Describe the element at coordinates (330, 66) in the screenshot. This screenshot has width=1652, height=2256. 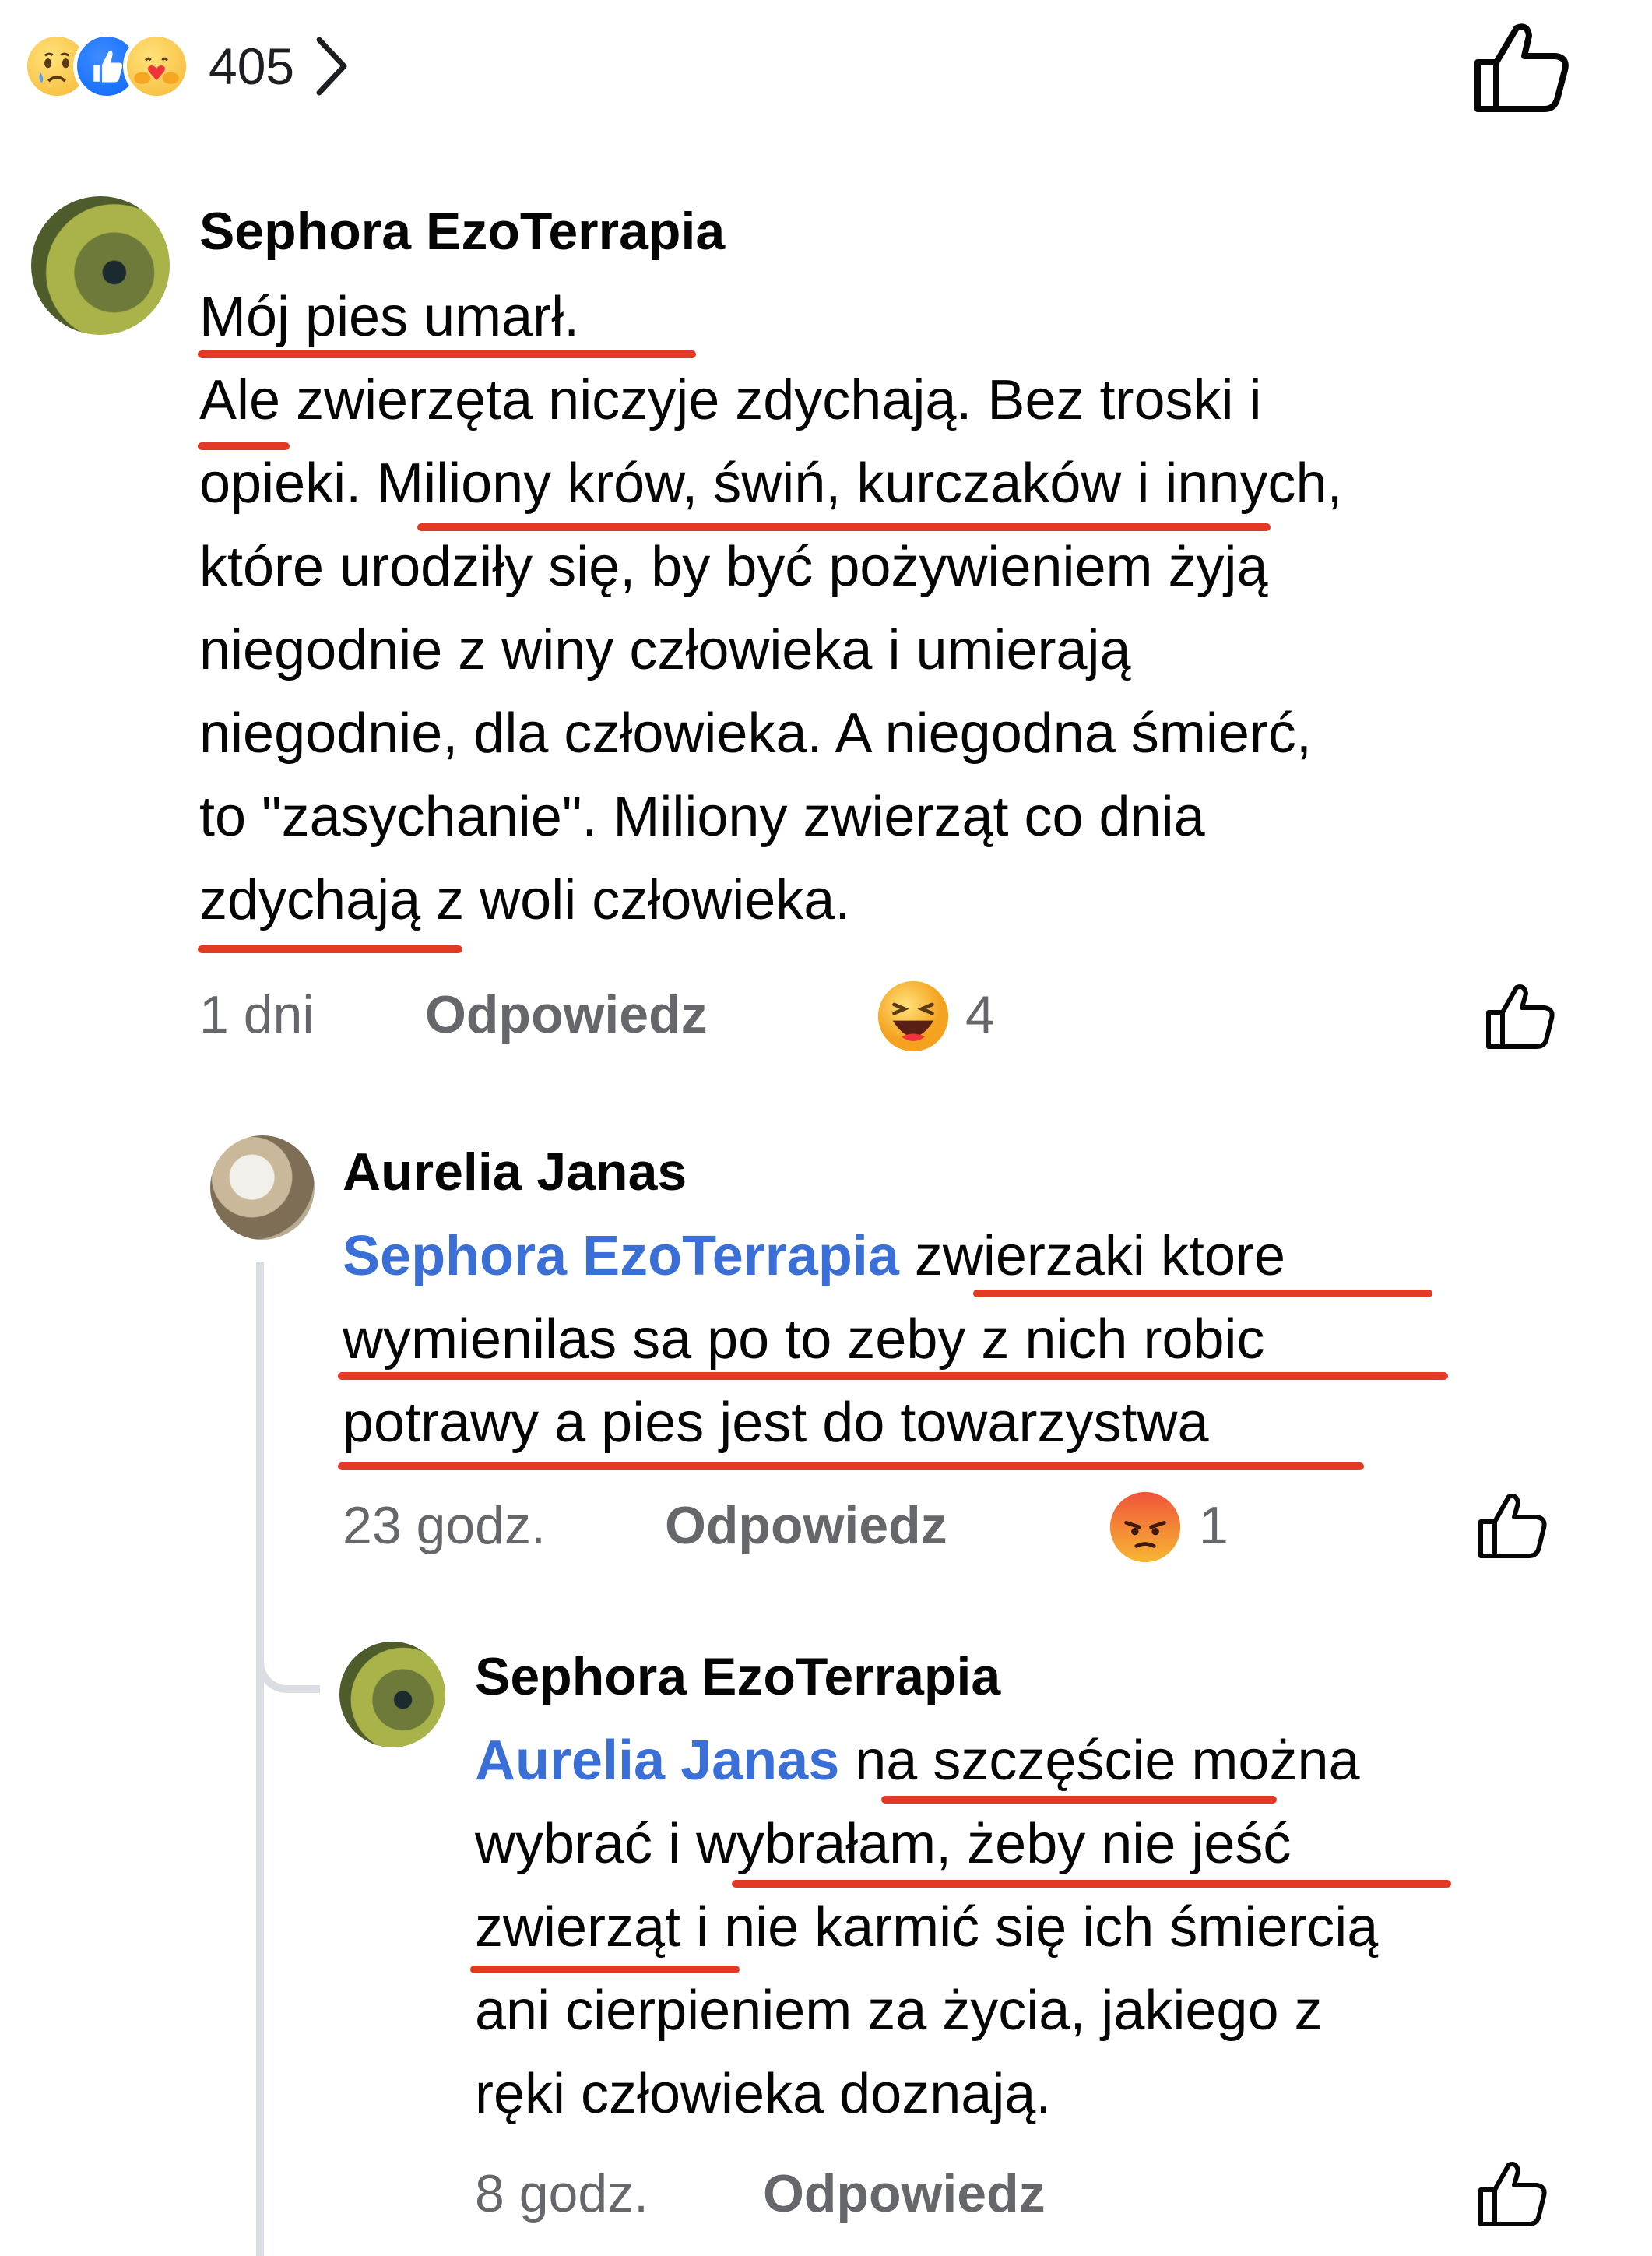
I see `chevron-right-icon` at that location.